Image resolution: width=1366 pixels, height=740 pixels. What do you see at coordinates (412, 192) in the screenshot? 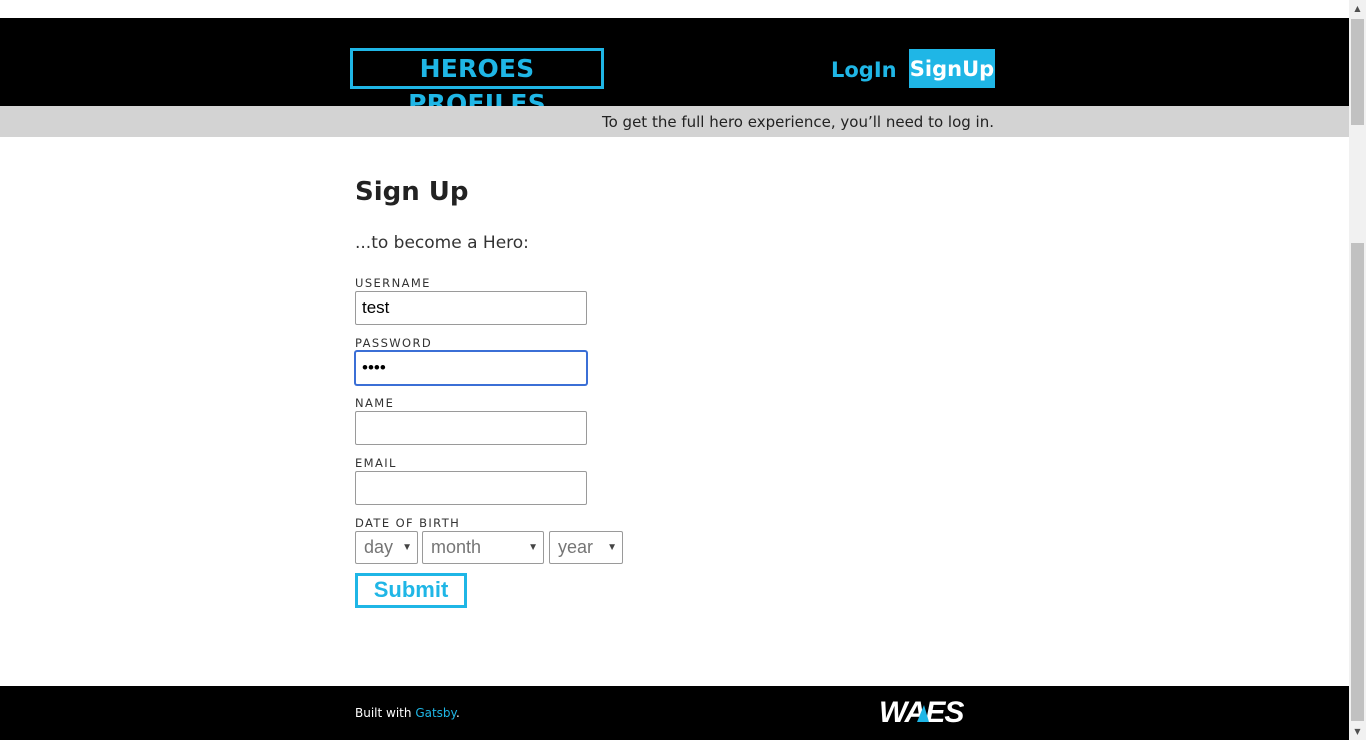
I see `page-title: Sign Up` at bounding box center [412, 192].